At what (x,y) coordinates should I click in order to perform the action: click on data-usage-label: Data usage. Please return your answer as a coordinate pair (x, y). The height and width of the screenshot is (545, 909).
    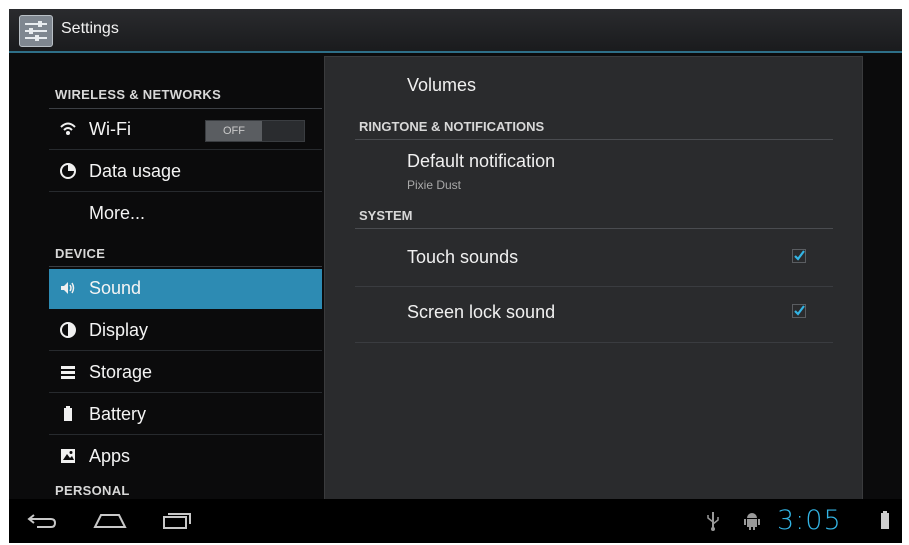
    Looking at the image, I should click on (135, 171).